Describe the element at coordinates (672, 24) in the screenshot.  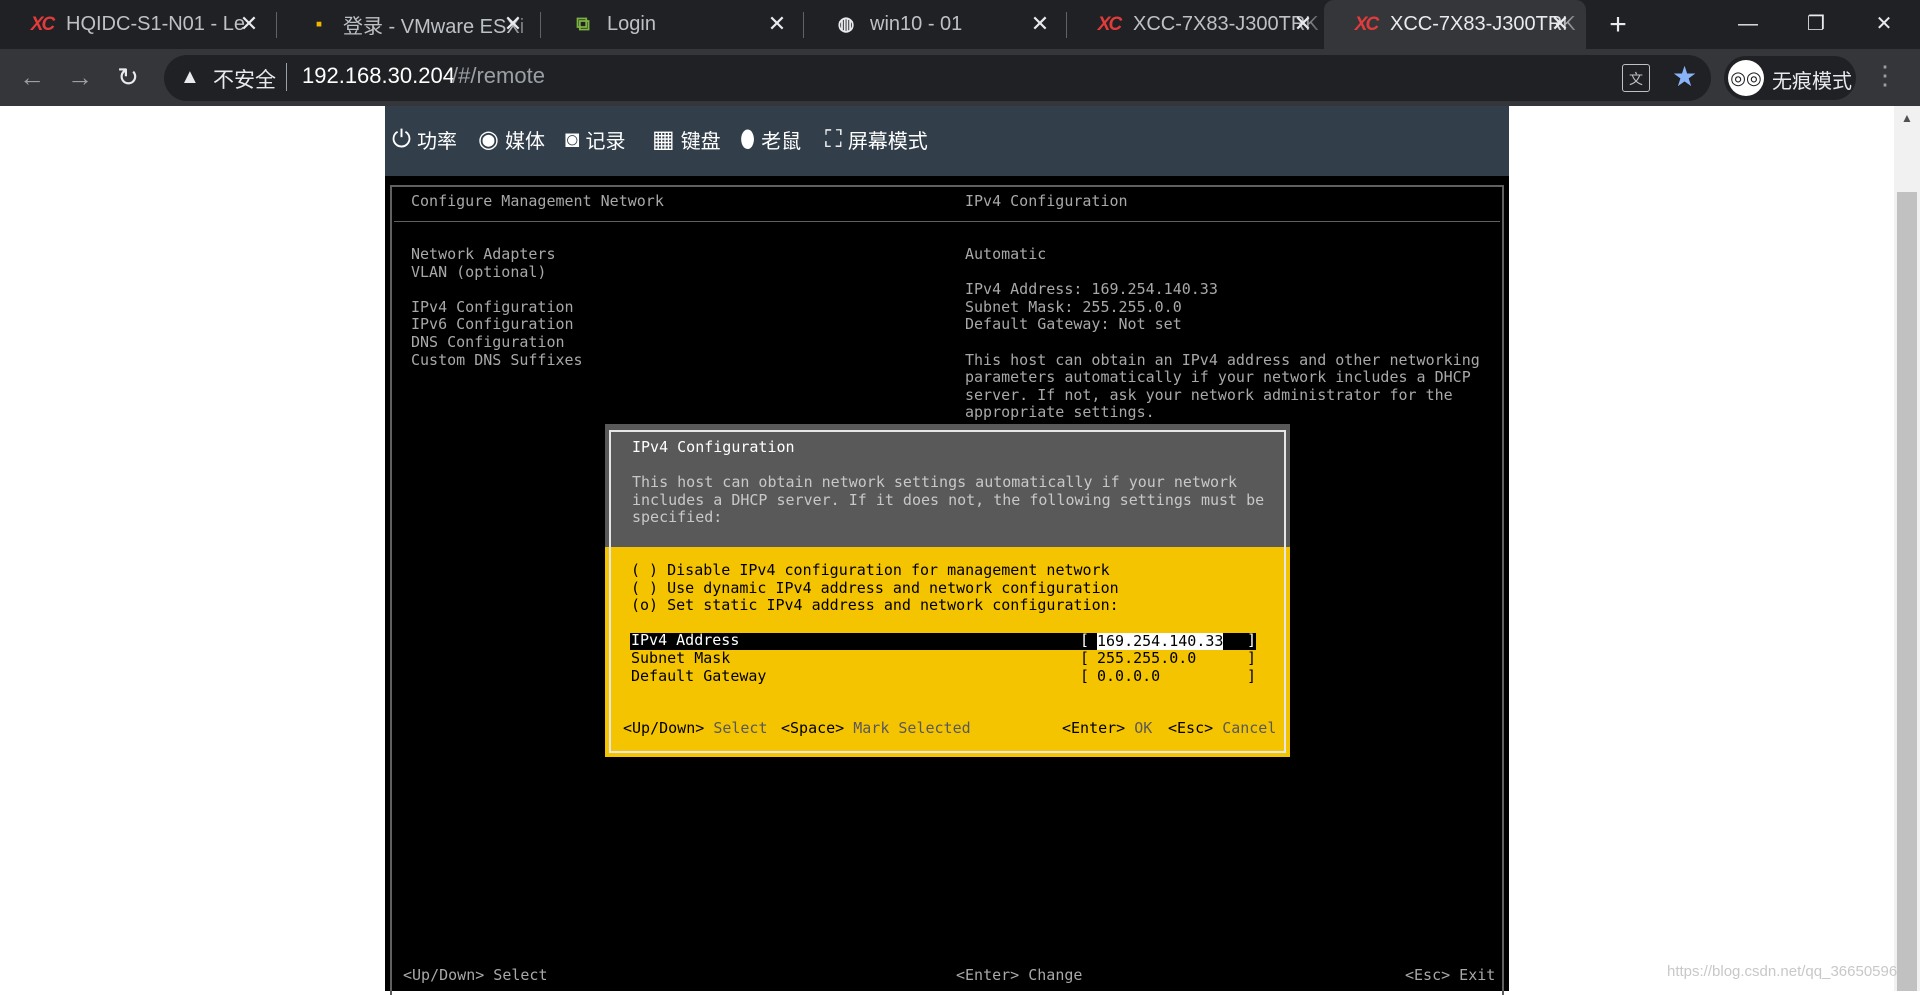
I see `tab-login: ⧉ Login ✕` at that location.